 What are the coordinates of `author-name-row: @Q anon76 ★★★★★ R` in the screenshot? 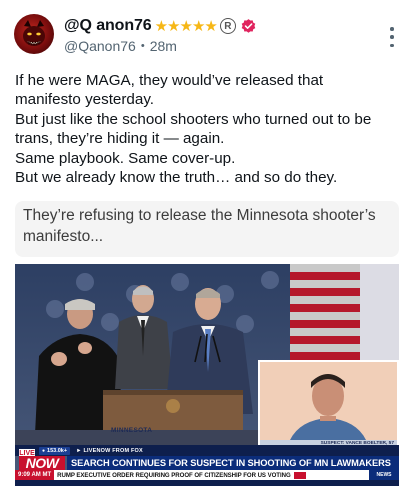 It's located at (160, 26).